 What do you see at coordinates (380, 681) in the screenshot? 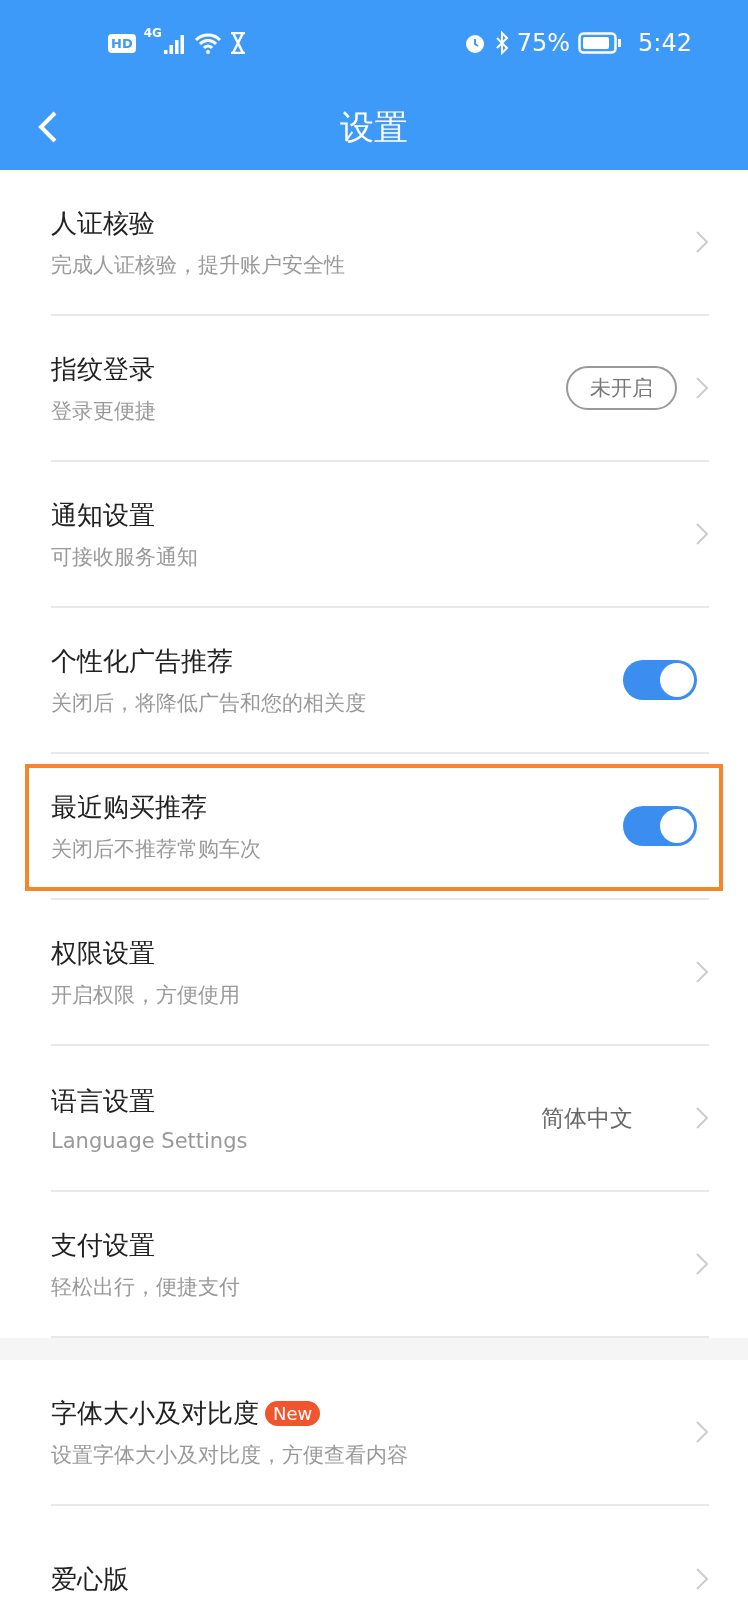
I see `settings-row: 个性化广告推荐 关闭后，将降低广告和您的相关度` at bounding box center [380, 681].